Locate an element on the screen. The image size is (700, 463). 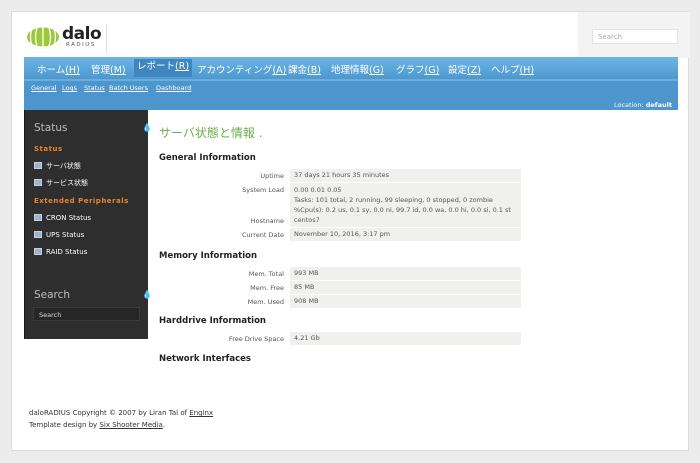
nav-item-label: 課金 is located at coordinates (298, 70).